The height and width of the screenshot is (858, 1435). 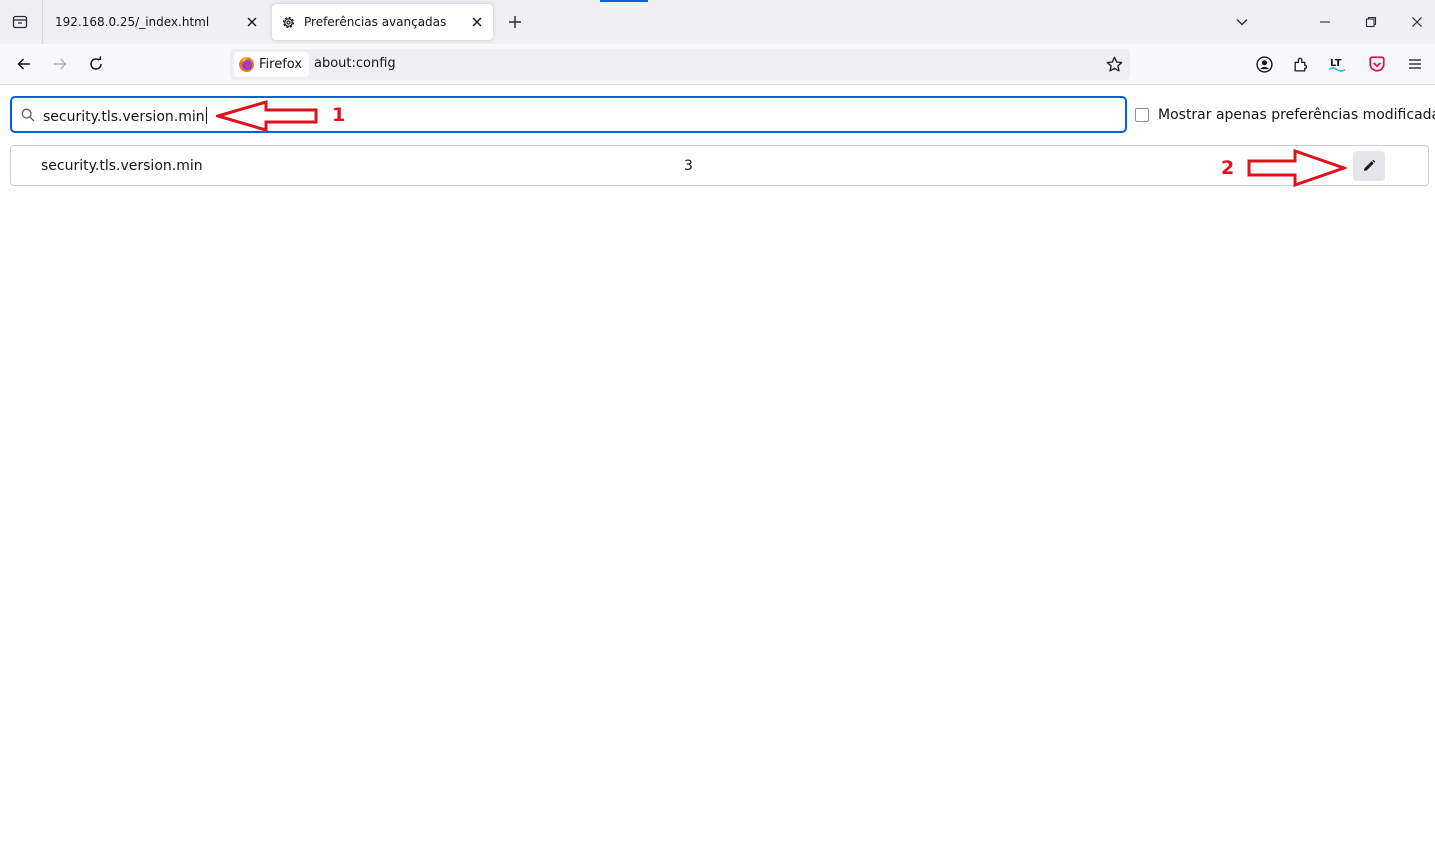 I want to click on navigation-toolbar: Firefox about:config LT, so click(x=717, y=64).